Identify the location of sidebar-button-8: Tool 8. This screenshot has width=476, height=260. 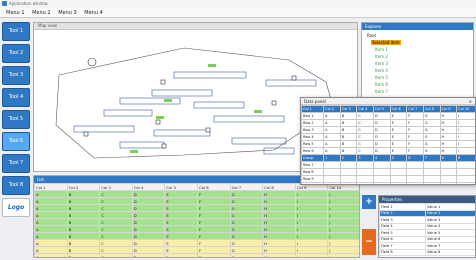
(16, 185).